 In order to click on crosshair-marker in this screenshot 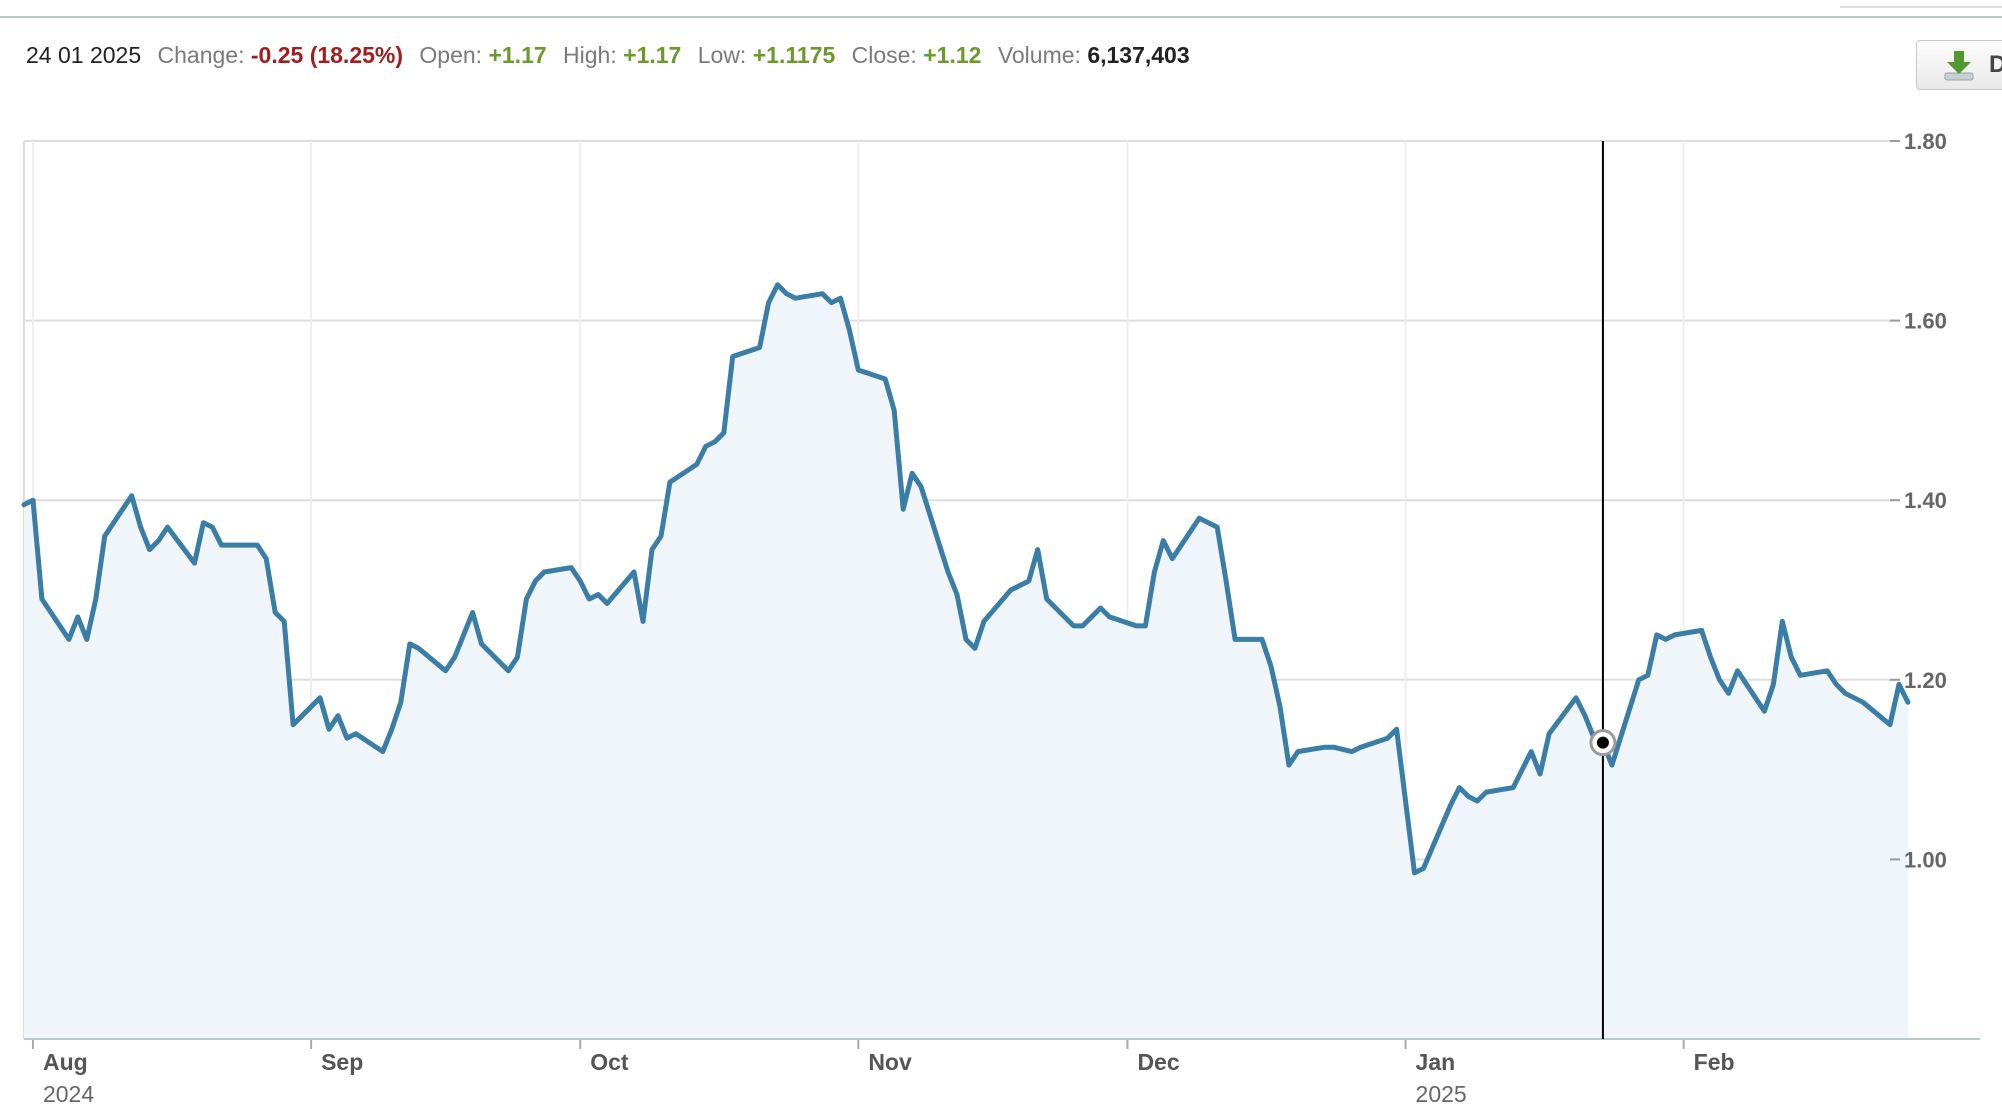, I will do `click(1603, 743)`.